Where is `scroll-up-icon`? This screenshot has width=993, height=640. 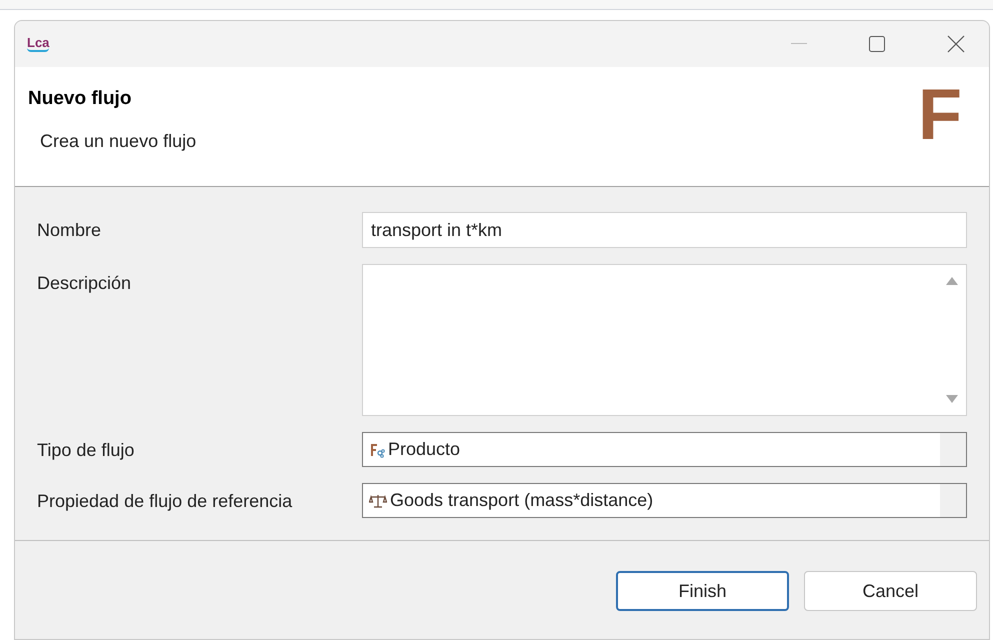
scroll-up-icon is located at coordinates (952, 281).